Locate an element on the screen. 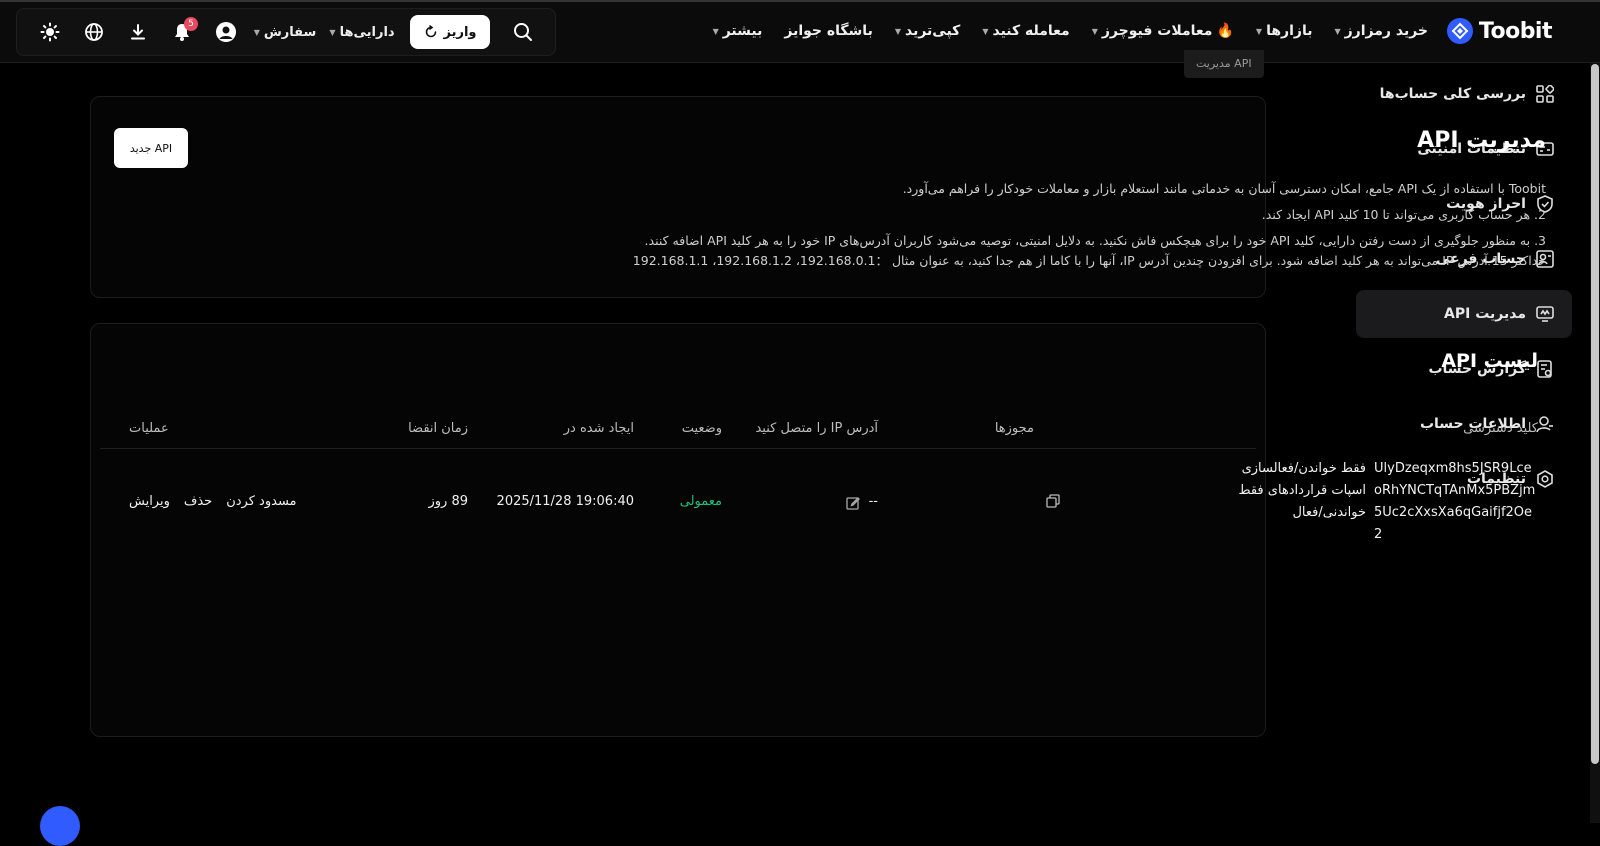  sidebar-item-label: بررسی کلی حساب‌ها is located at coordinates (1452, 94).